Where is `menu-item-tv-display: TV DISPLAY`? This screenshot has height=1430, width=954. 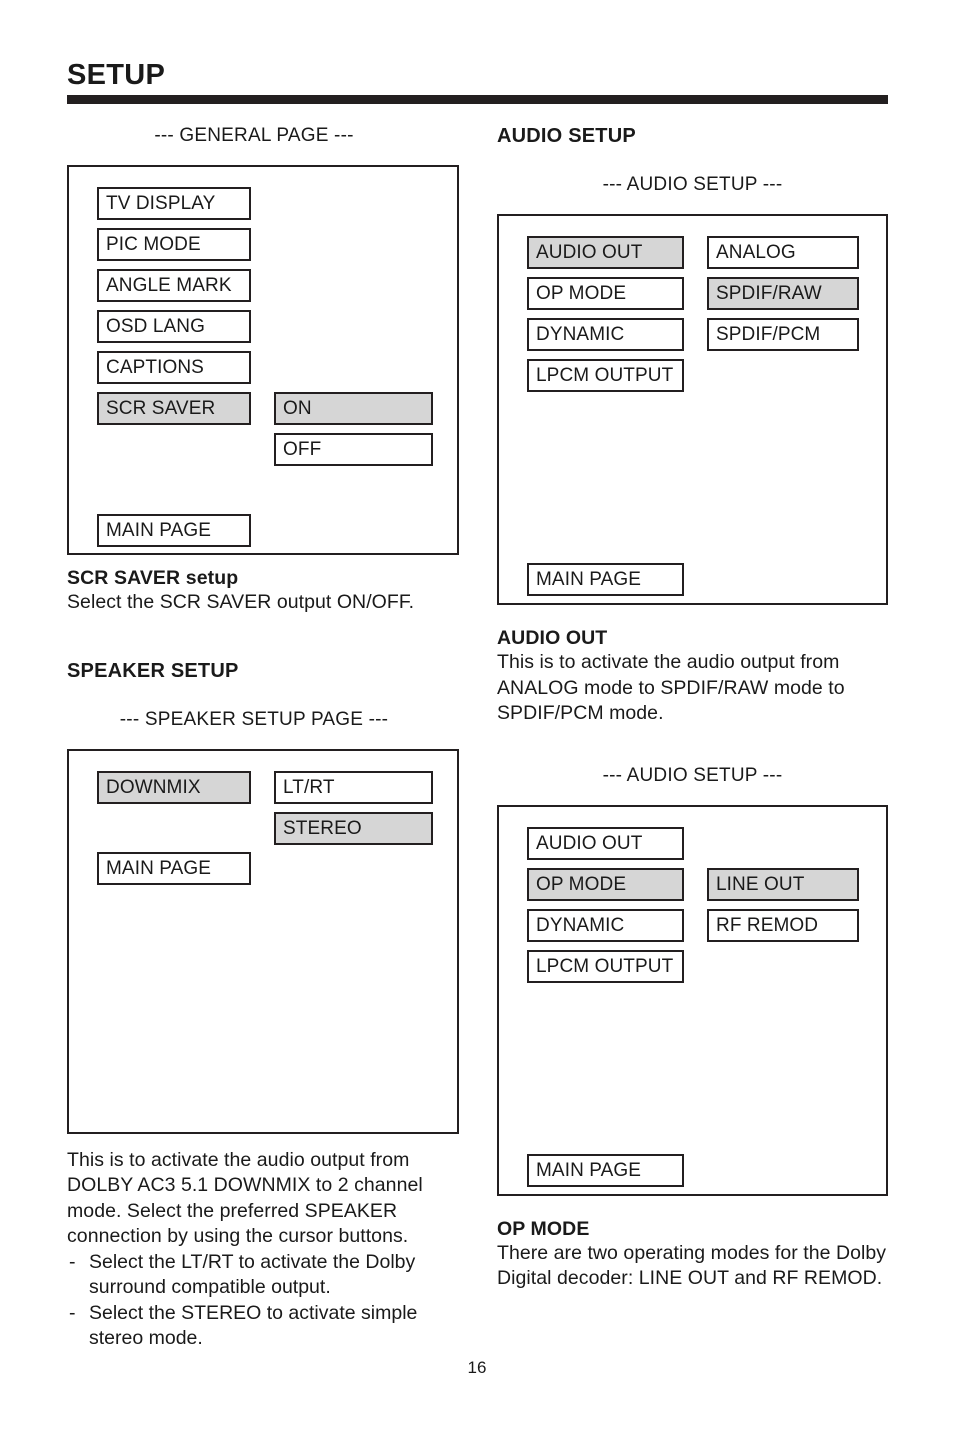
menu-item-tv-display: TV DISPLAY is located at coordinates (174, 203).